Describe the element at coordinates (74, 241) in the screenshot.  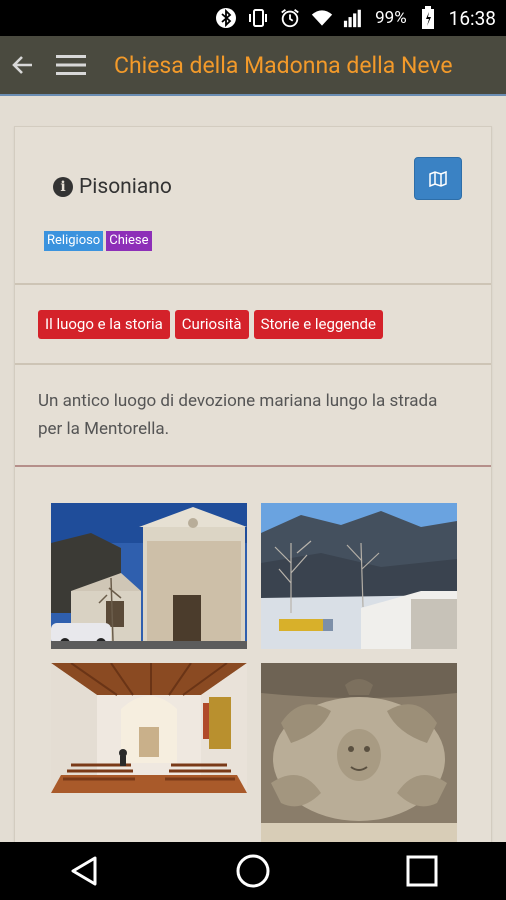
I see `tag-religioso: Religioso` at that location.